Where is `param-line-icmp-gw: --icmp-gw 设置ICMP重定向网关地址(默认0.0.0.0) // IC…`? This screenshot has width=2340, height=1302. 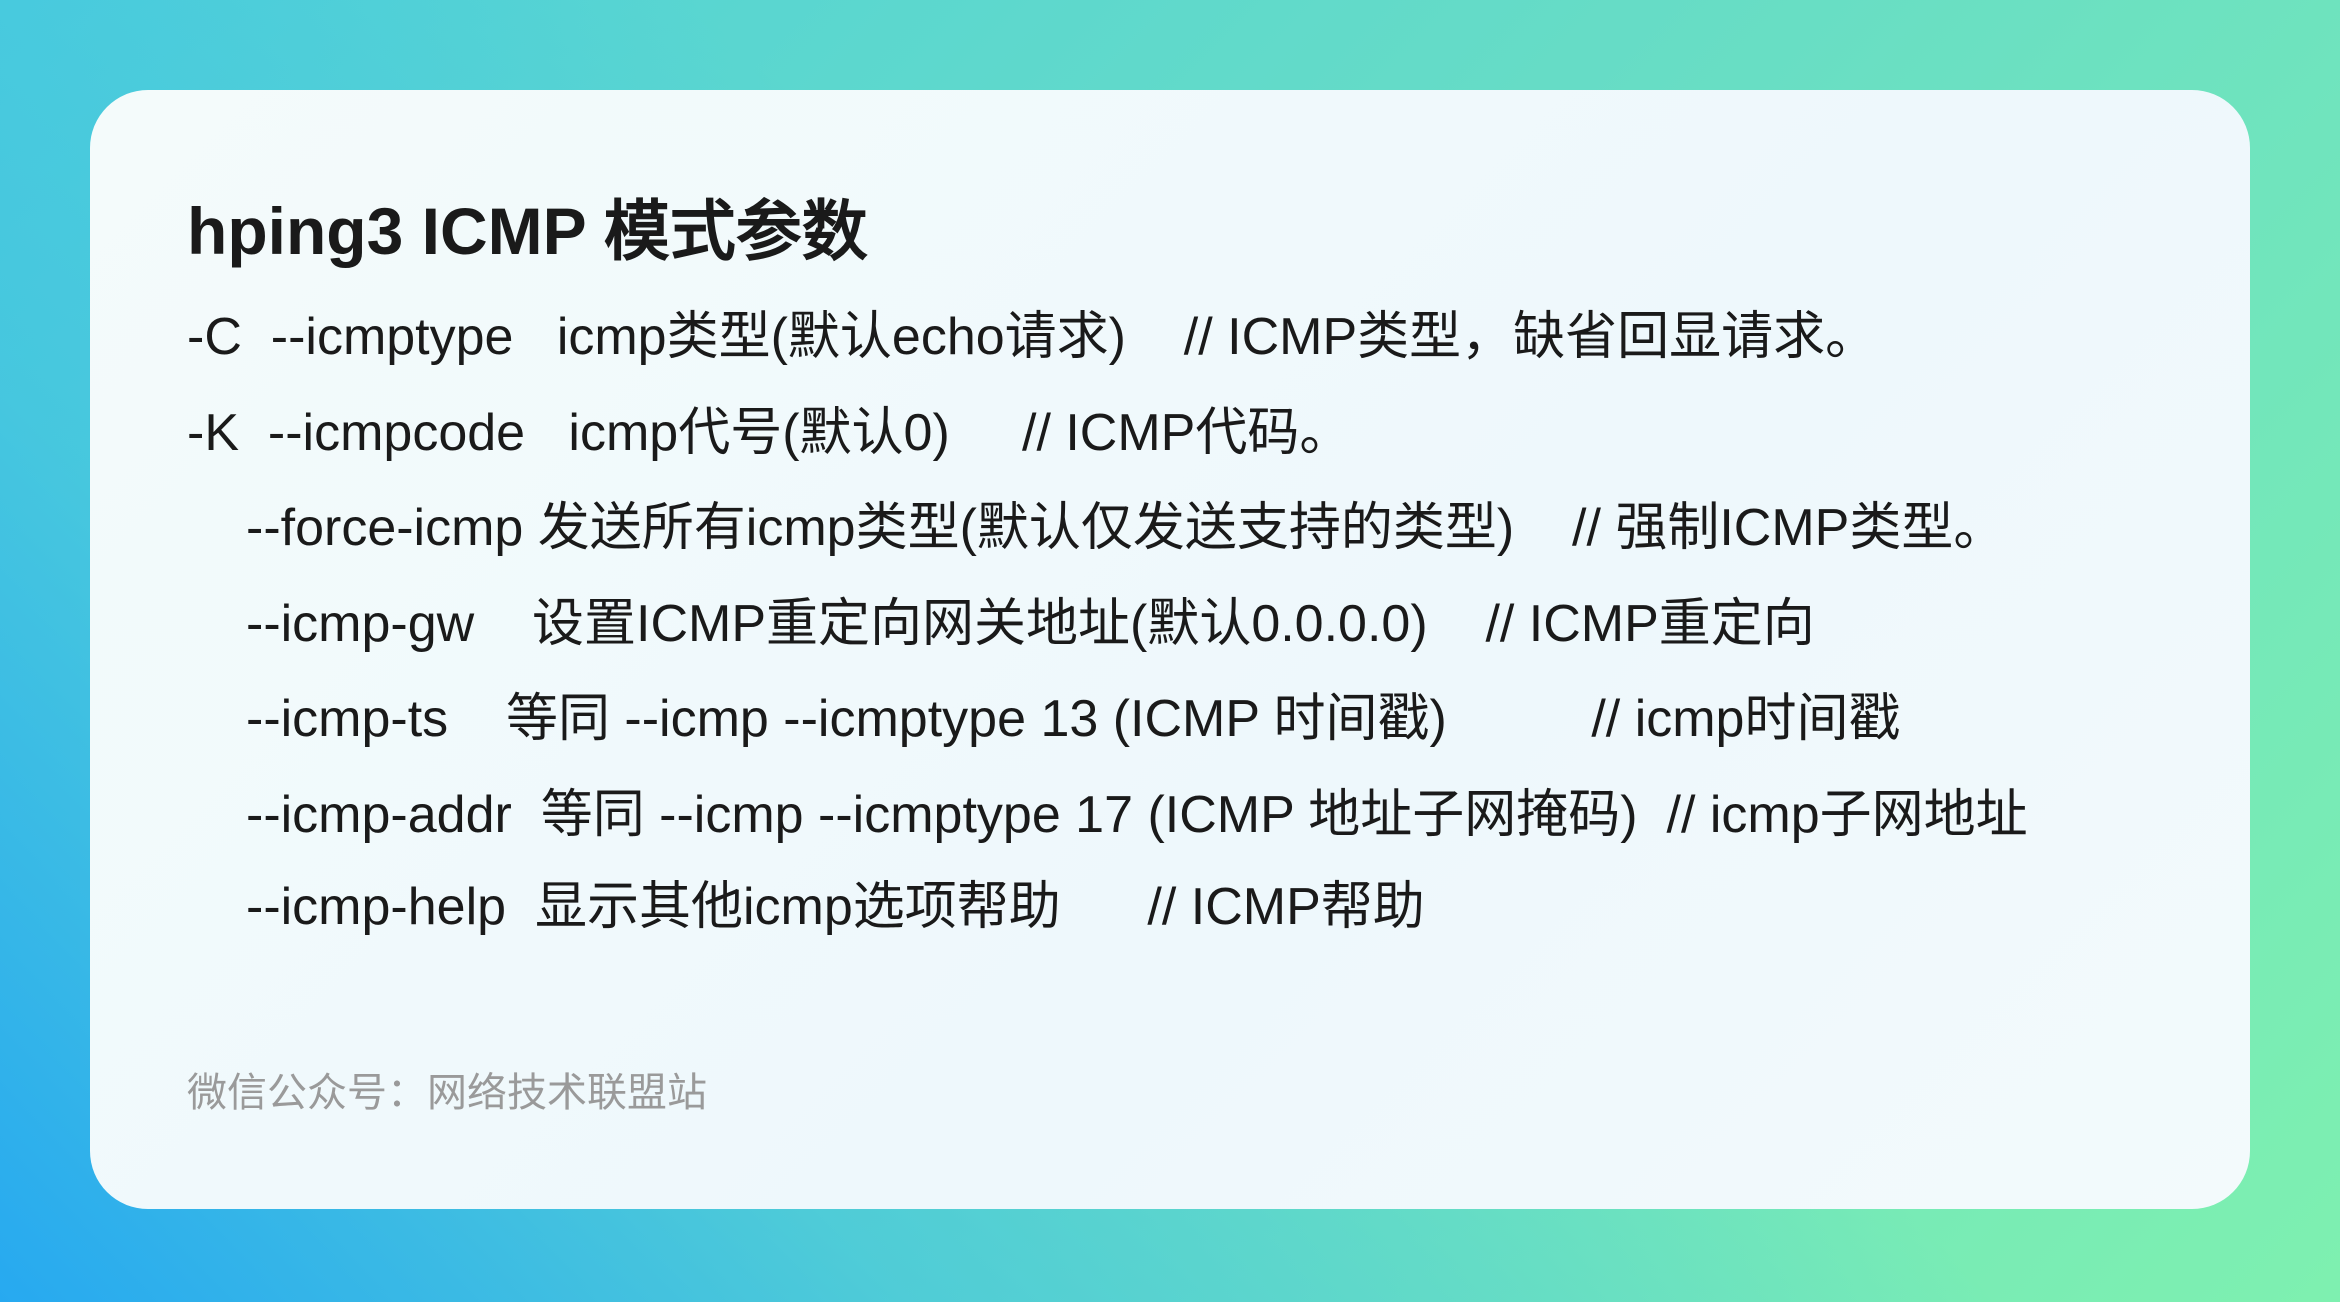 param-line-icmp-gw: --icmp-gw 设置ICMP重定向网关地址(默认0.0.0.0) // IC… is located at coordinates (1030, 624).